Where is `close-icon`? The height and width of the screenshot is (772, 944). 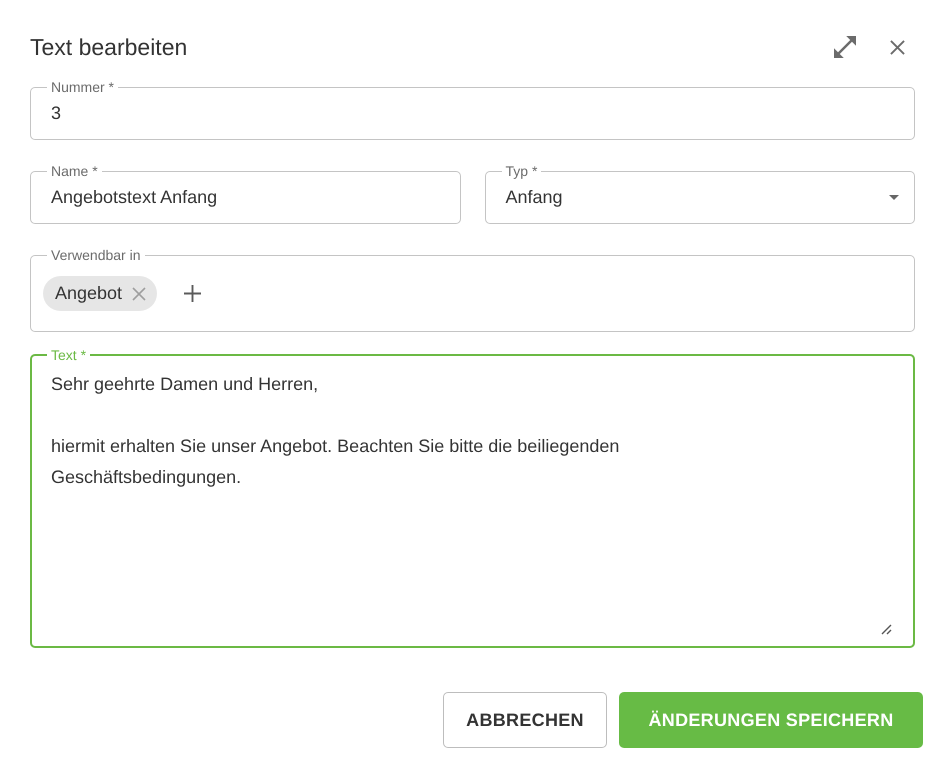
close-icon is located at coordinates (897, 47).